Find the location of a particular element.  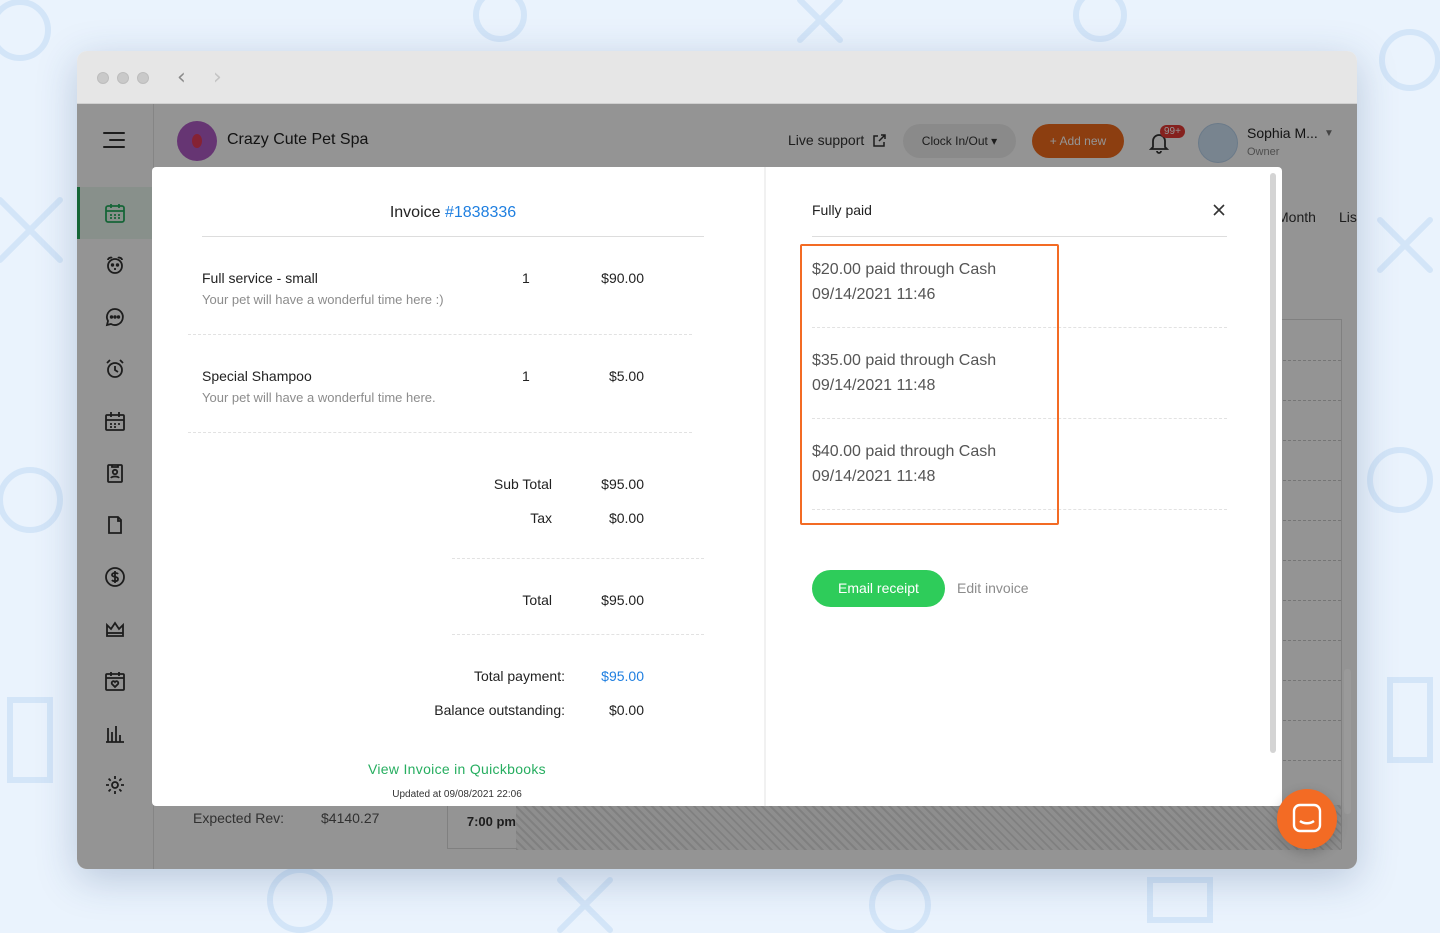

invoice-title-label: Invoice is located at coordinates (415, 212).